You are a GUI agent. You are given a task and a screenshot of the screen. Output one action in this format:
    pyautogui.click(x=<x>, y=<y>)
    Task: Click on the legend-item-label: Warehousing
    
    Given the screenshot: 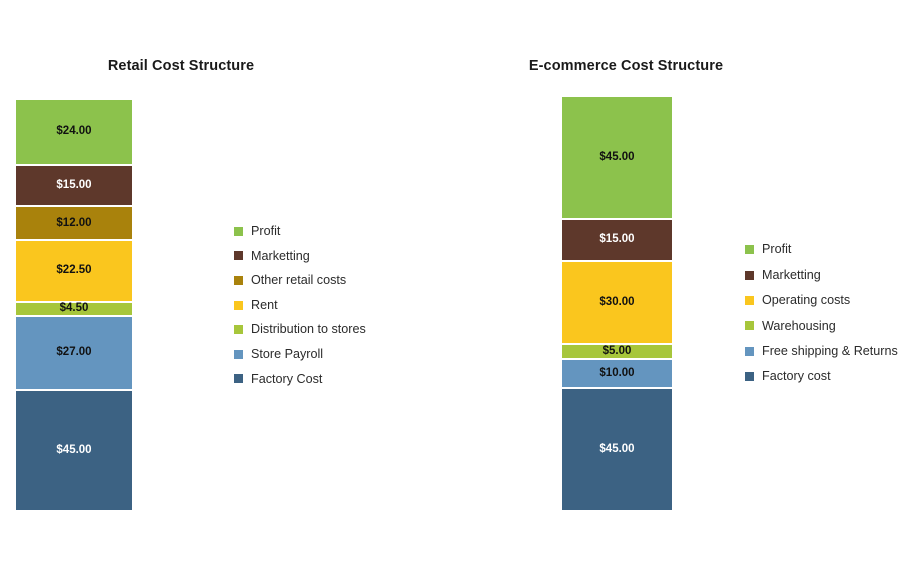 What is the action you would take?
    pyautogui.click(x=799, y=325)
    